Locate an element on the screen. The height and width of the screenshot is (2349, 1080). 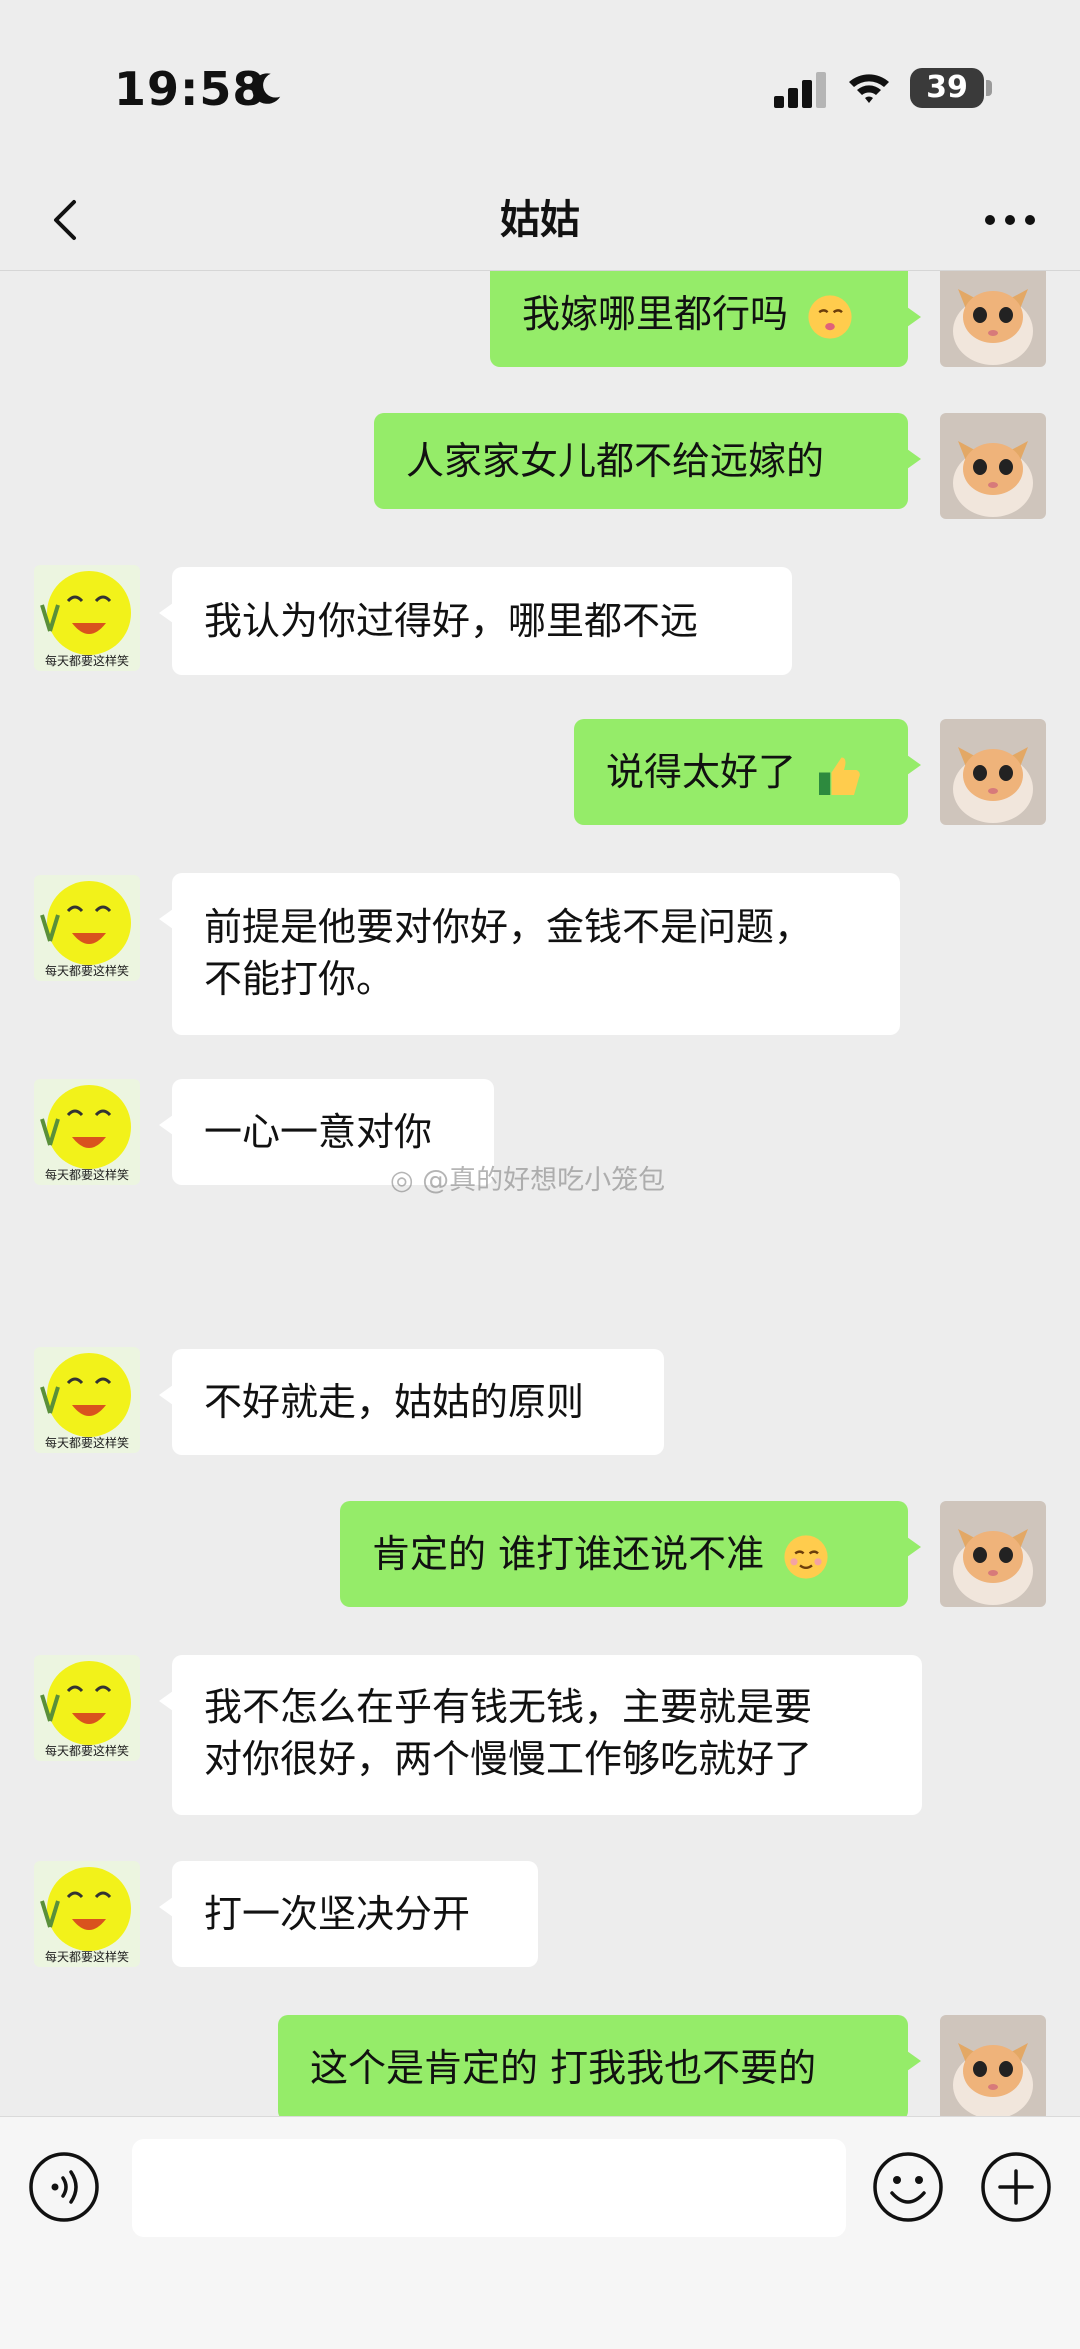
message-bubble: 打一次坚决分开 is located at coordinates (348, 1914).